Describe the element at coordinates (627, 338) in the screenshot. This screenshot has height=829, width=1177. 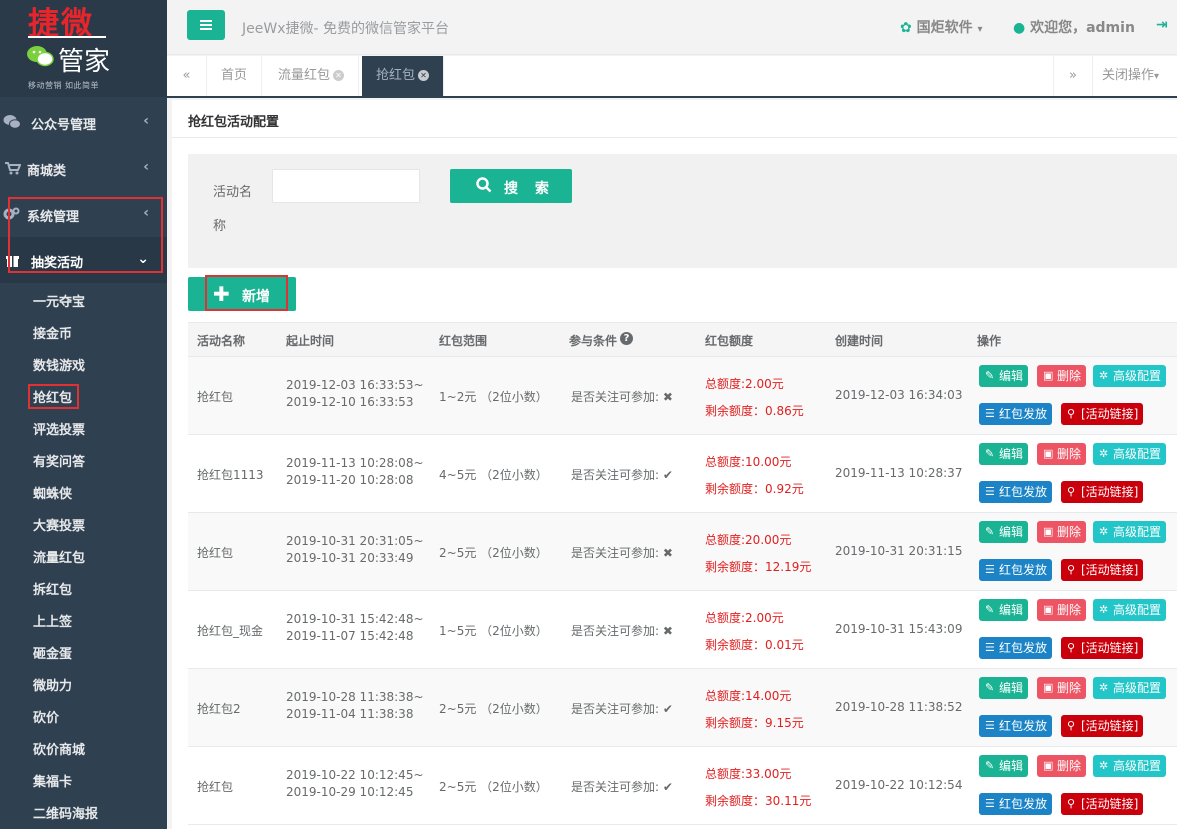
I see `question-icon: ?` at that location.